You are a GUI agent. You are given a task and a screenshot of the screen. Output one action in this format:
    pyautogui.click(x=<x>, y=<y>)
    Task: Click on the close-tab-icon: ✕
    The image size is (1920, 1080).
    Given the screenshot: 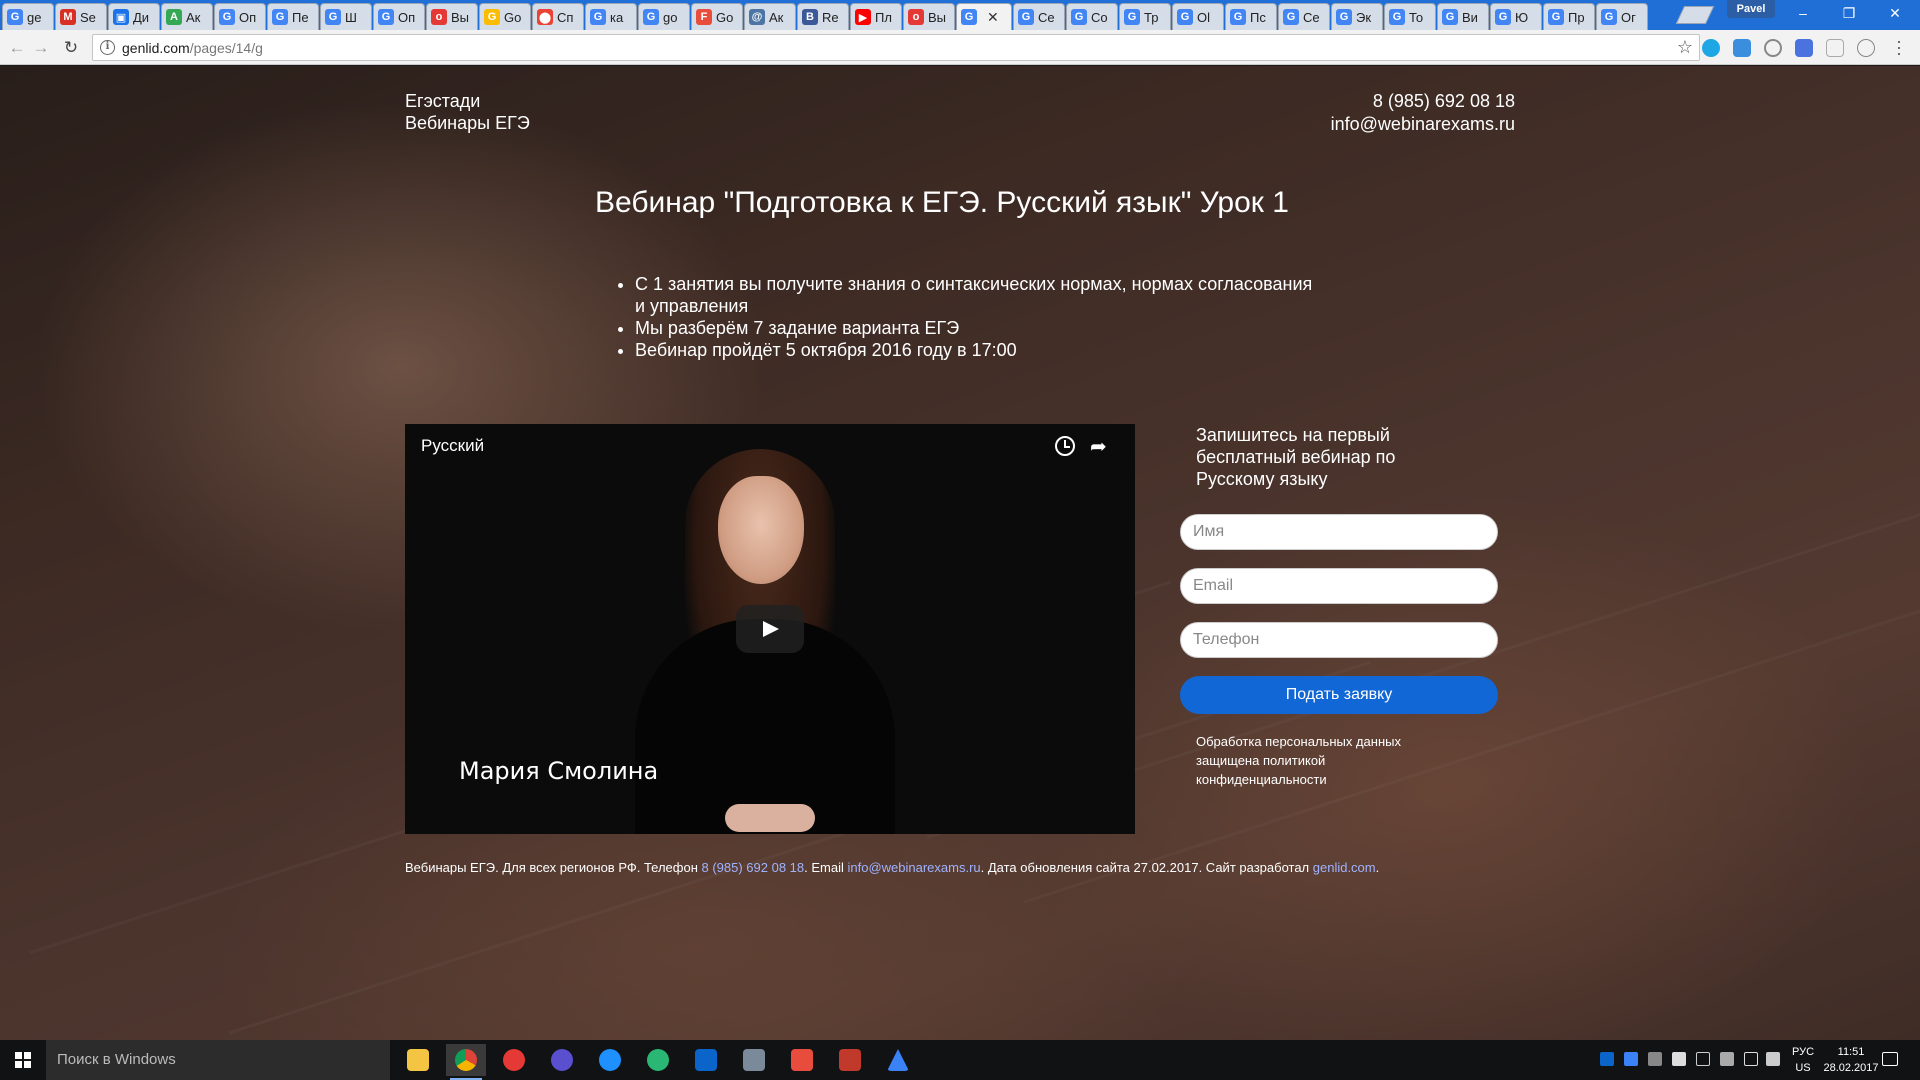 What is the action you would take?
    pyautogui.click(x=993, y=17)
    